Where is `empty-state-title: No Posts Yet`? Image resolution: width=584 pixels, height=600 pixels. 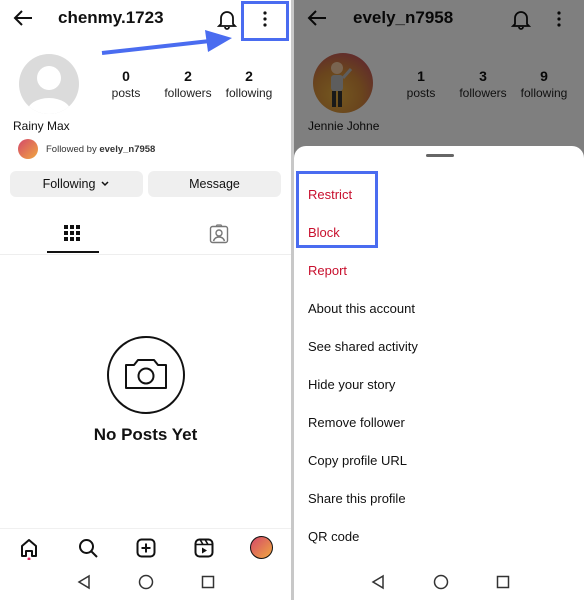
empty-state-title: No Posts Yet is located at coordinates (145, 434).